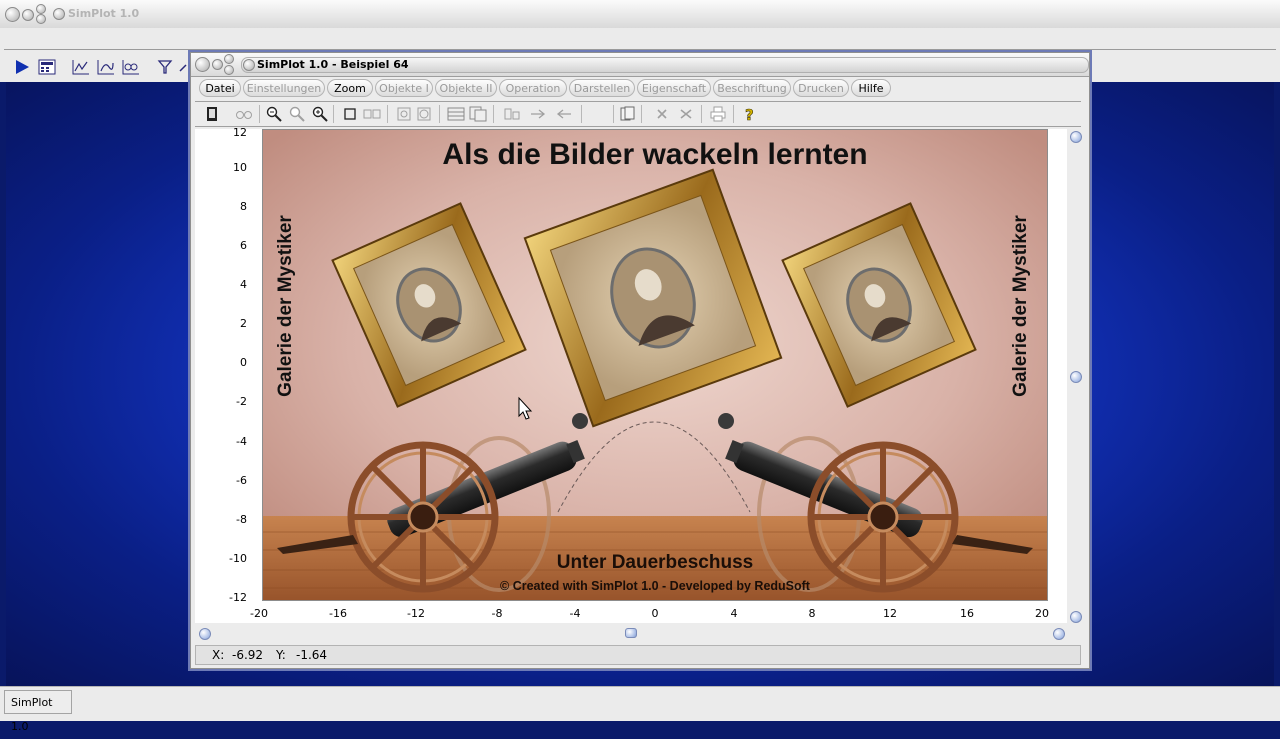 This screenshot has width=1280, height=739. What do you see at coordinates (281, 655) in the screenshot?
I see `y-coord-label: Y:` at bounding box center [281, 655].